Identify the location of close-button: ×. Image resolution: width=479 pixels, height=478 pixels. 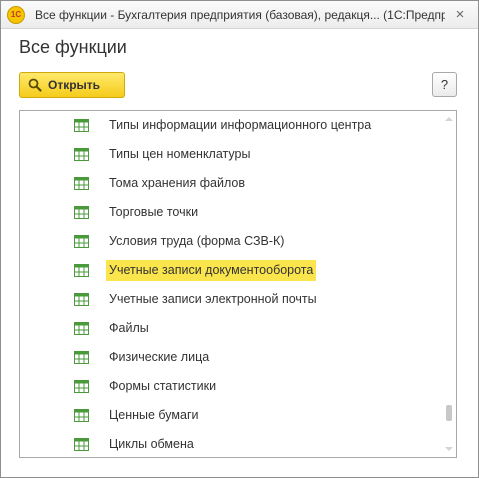
(460, 15).